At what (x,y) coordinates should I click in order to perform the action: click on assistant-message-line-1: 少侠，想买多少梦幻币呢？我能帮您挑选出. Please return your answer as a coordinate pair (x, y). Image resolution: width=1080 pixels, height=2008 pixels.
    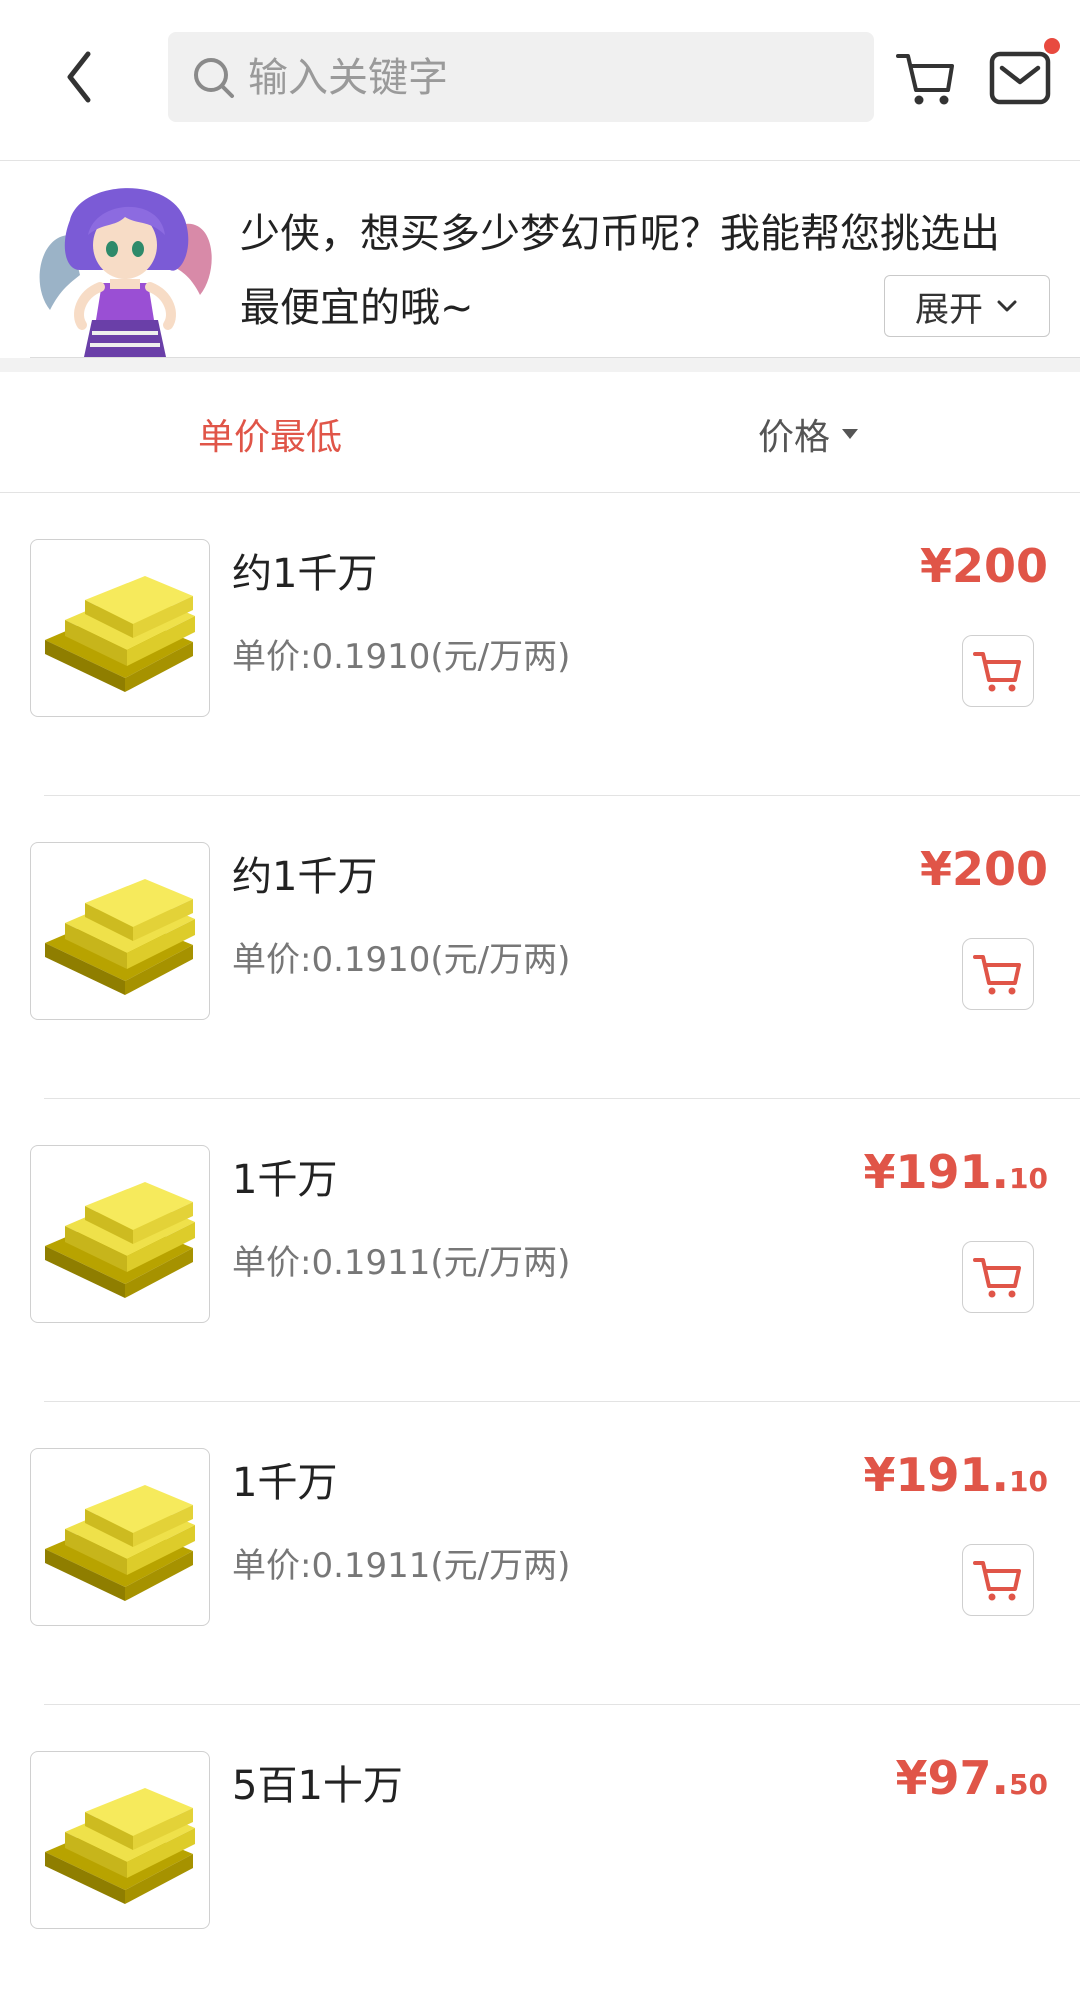
    Looking at the image, I should click on (620, 234).